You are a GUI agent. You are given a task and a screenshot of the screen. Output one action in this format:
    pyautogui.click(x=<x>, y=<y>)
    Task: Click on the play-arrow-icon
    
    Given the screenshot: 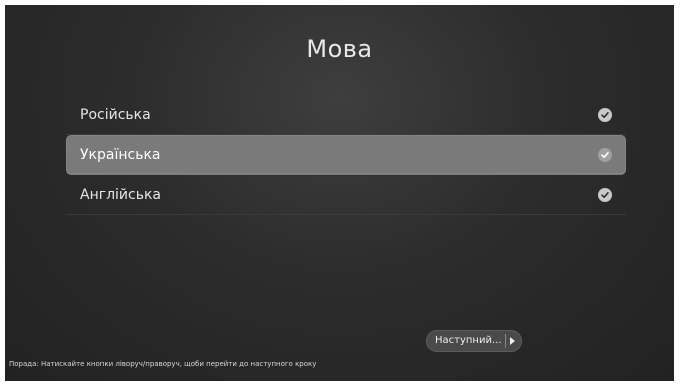 What is the action you would take?
    pyautogui.click(x=512, y=341)
    